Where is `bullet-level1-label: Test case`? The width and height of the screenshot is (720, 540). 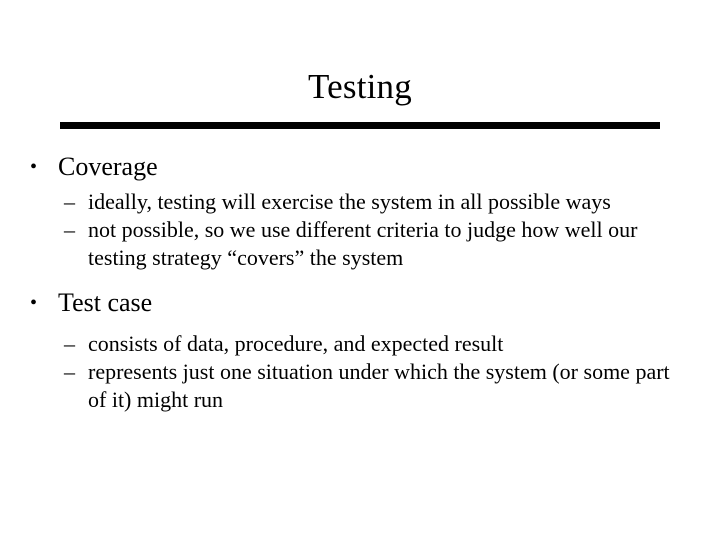
bullet-level1-label: Test case is located at coordinates (105, 302).